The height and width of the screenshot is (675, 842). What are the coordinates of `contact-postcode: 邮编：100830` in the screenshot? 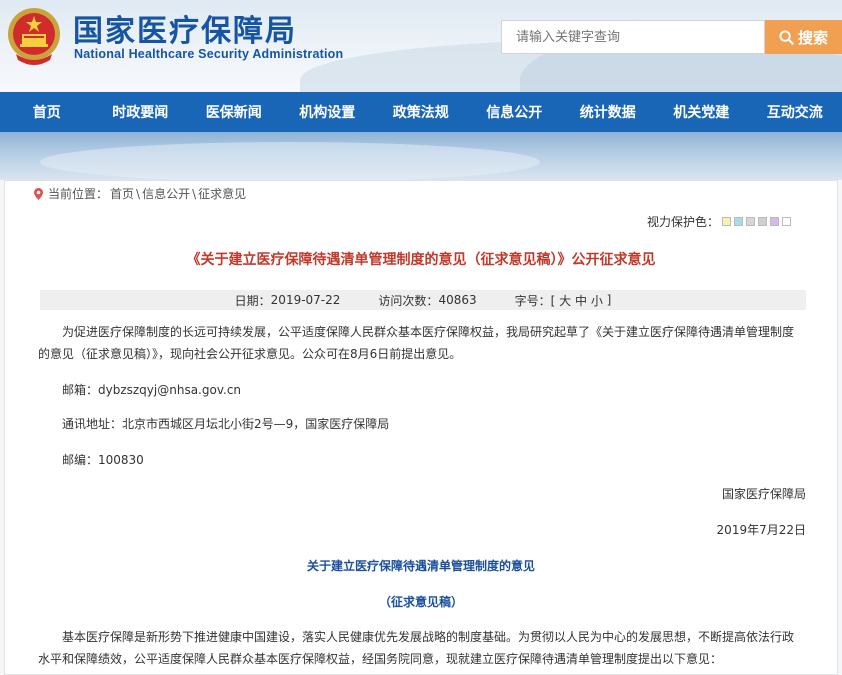 It's located at (103, 460).